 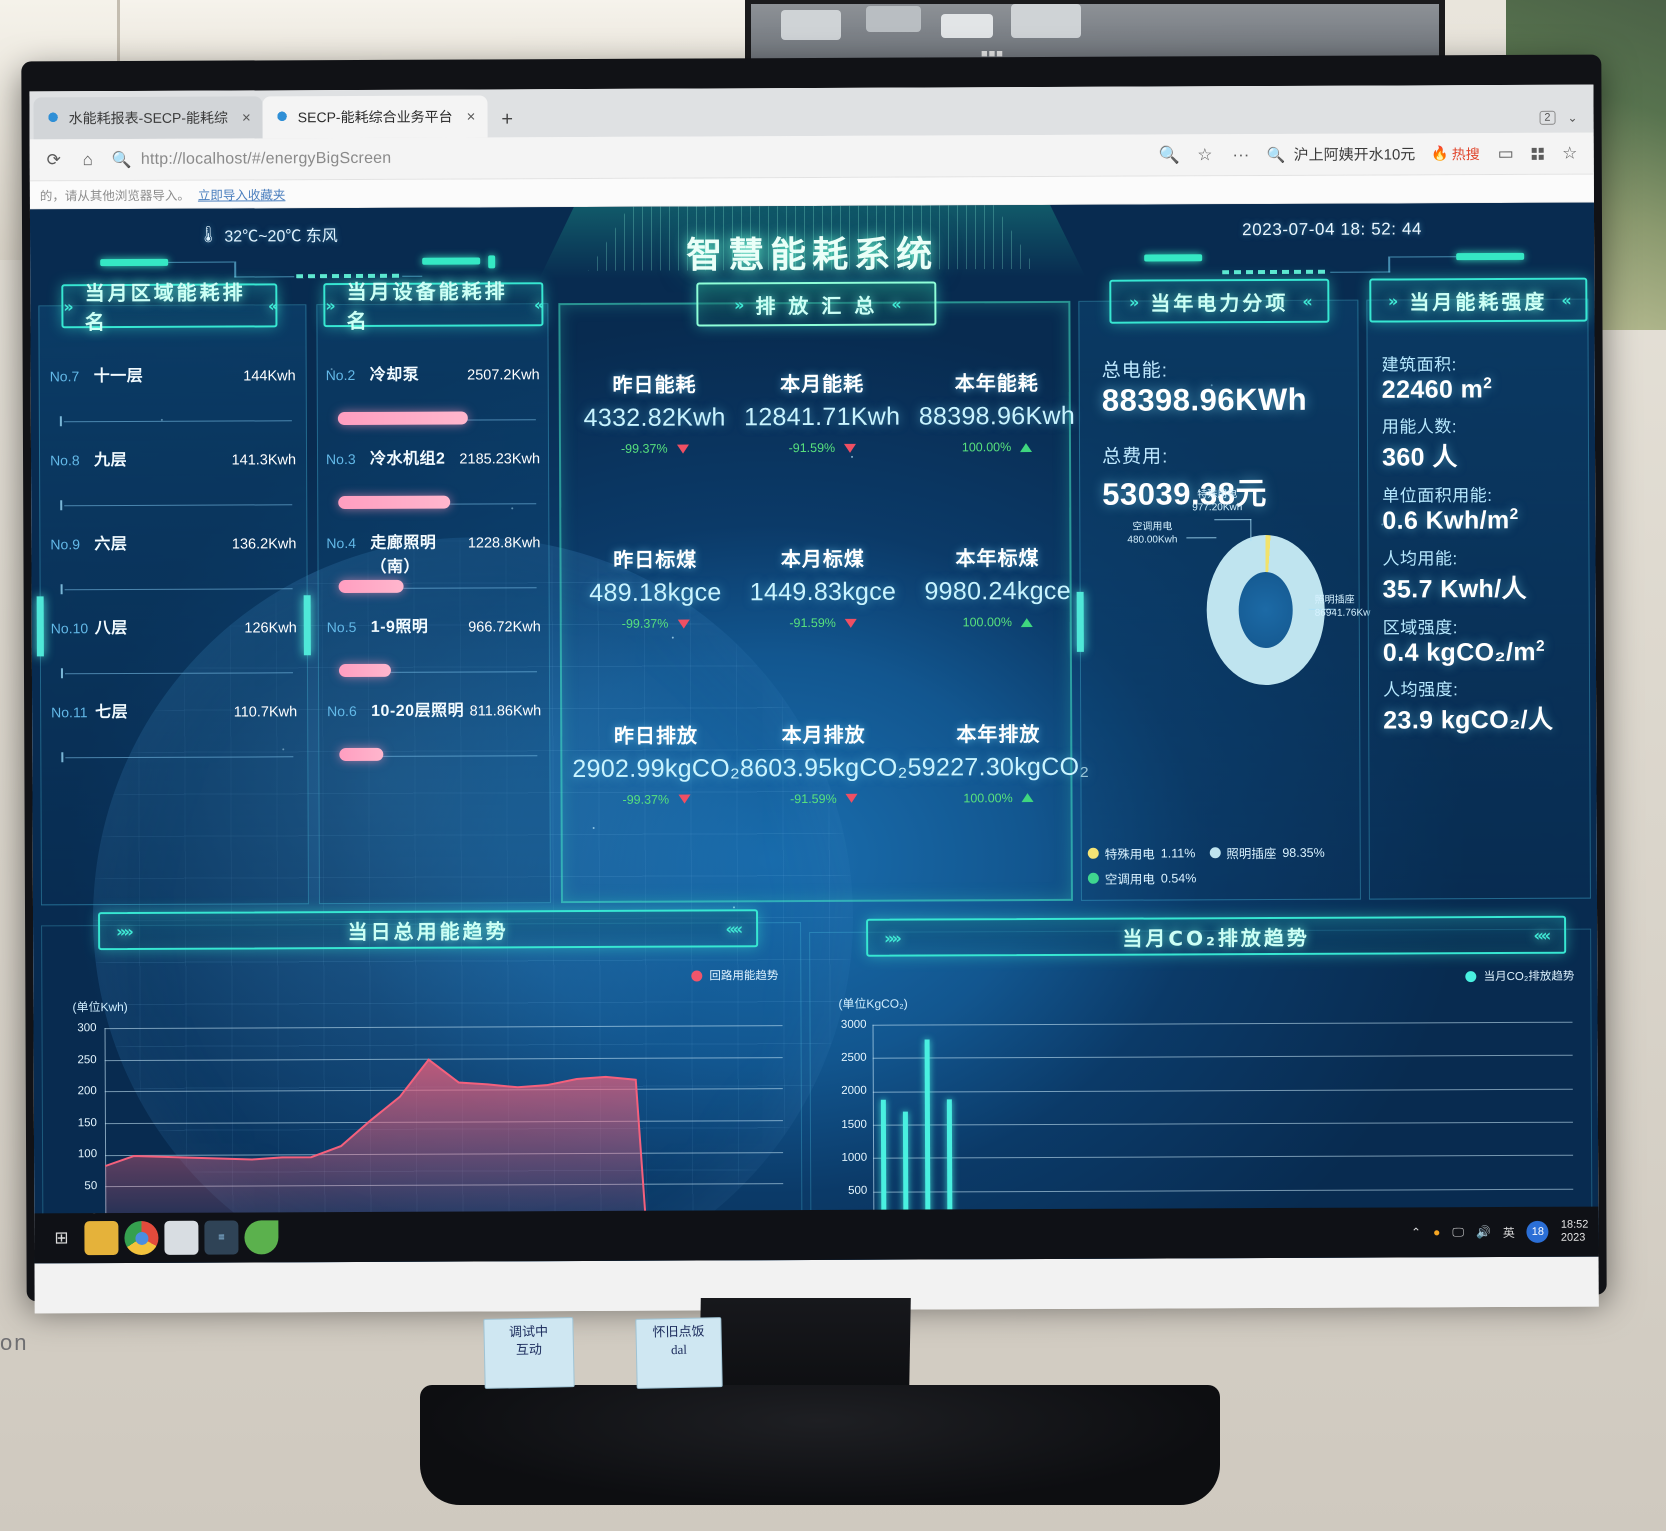 What do you see at coordinates (1217, 501) in the screenshot?
I see `callout-special: 特殊用电 977.20Kwh` at bounding box center [1217, 501].